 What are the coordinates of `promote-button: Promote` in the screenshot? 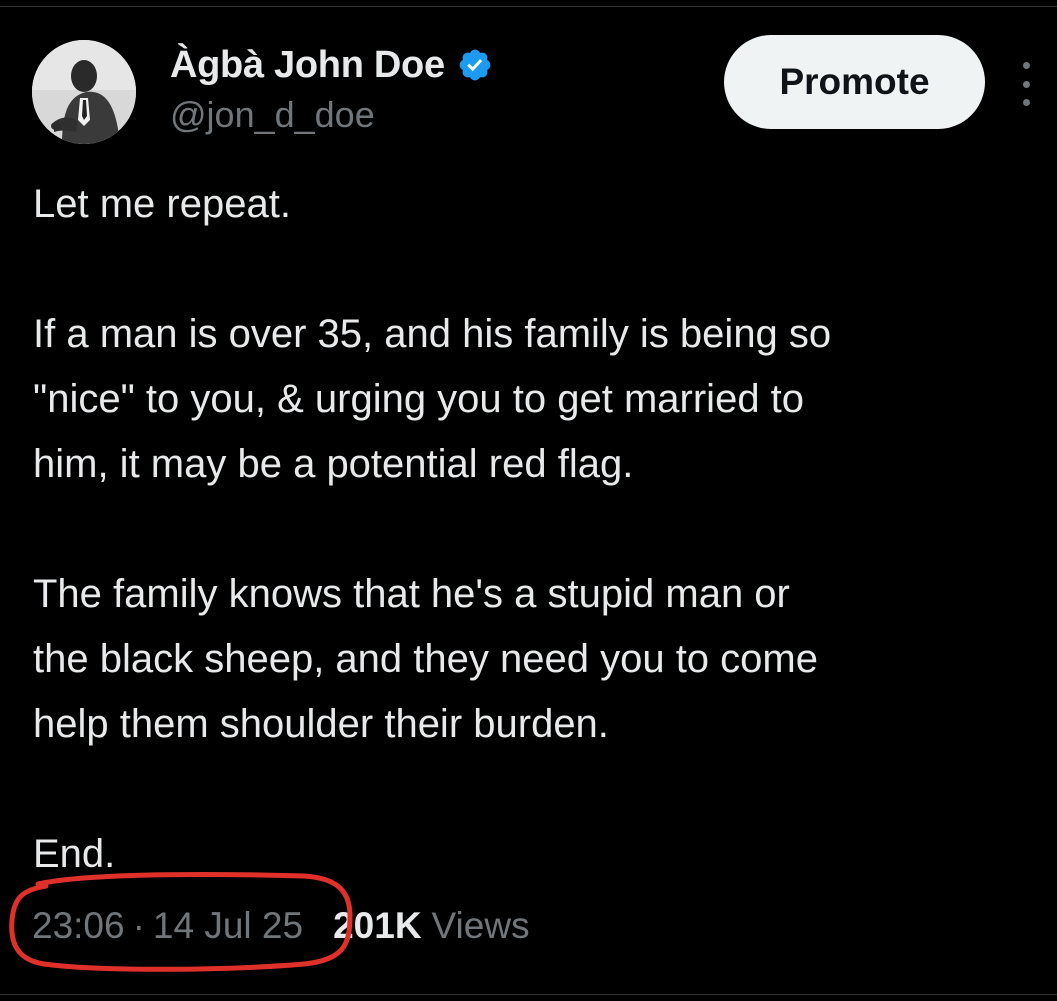 It's located at (854, 82).